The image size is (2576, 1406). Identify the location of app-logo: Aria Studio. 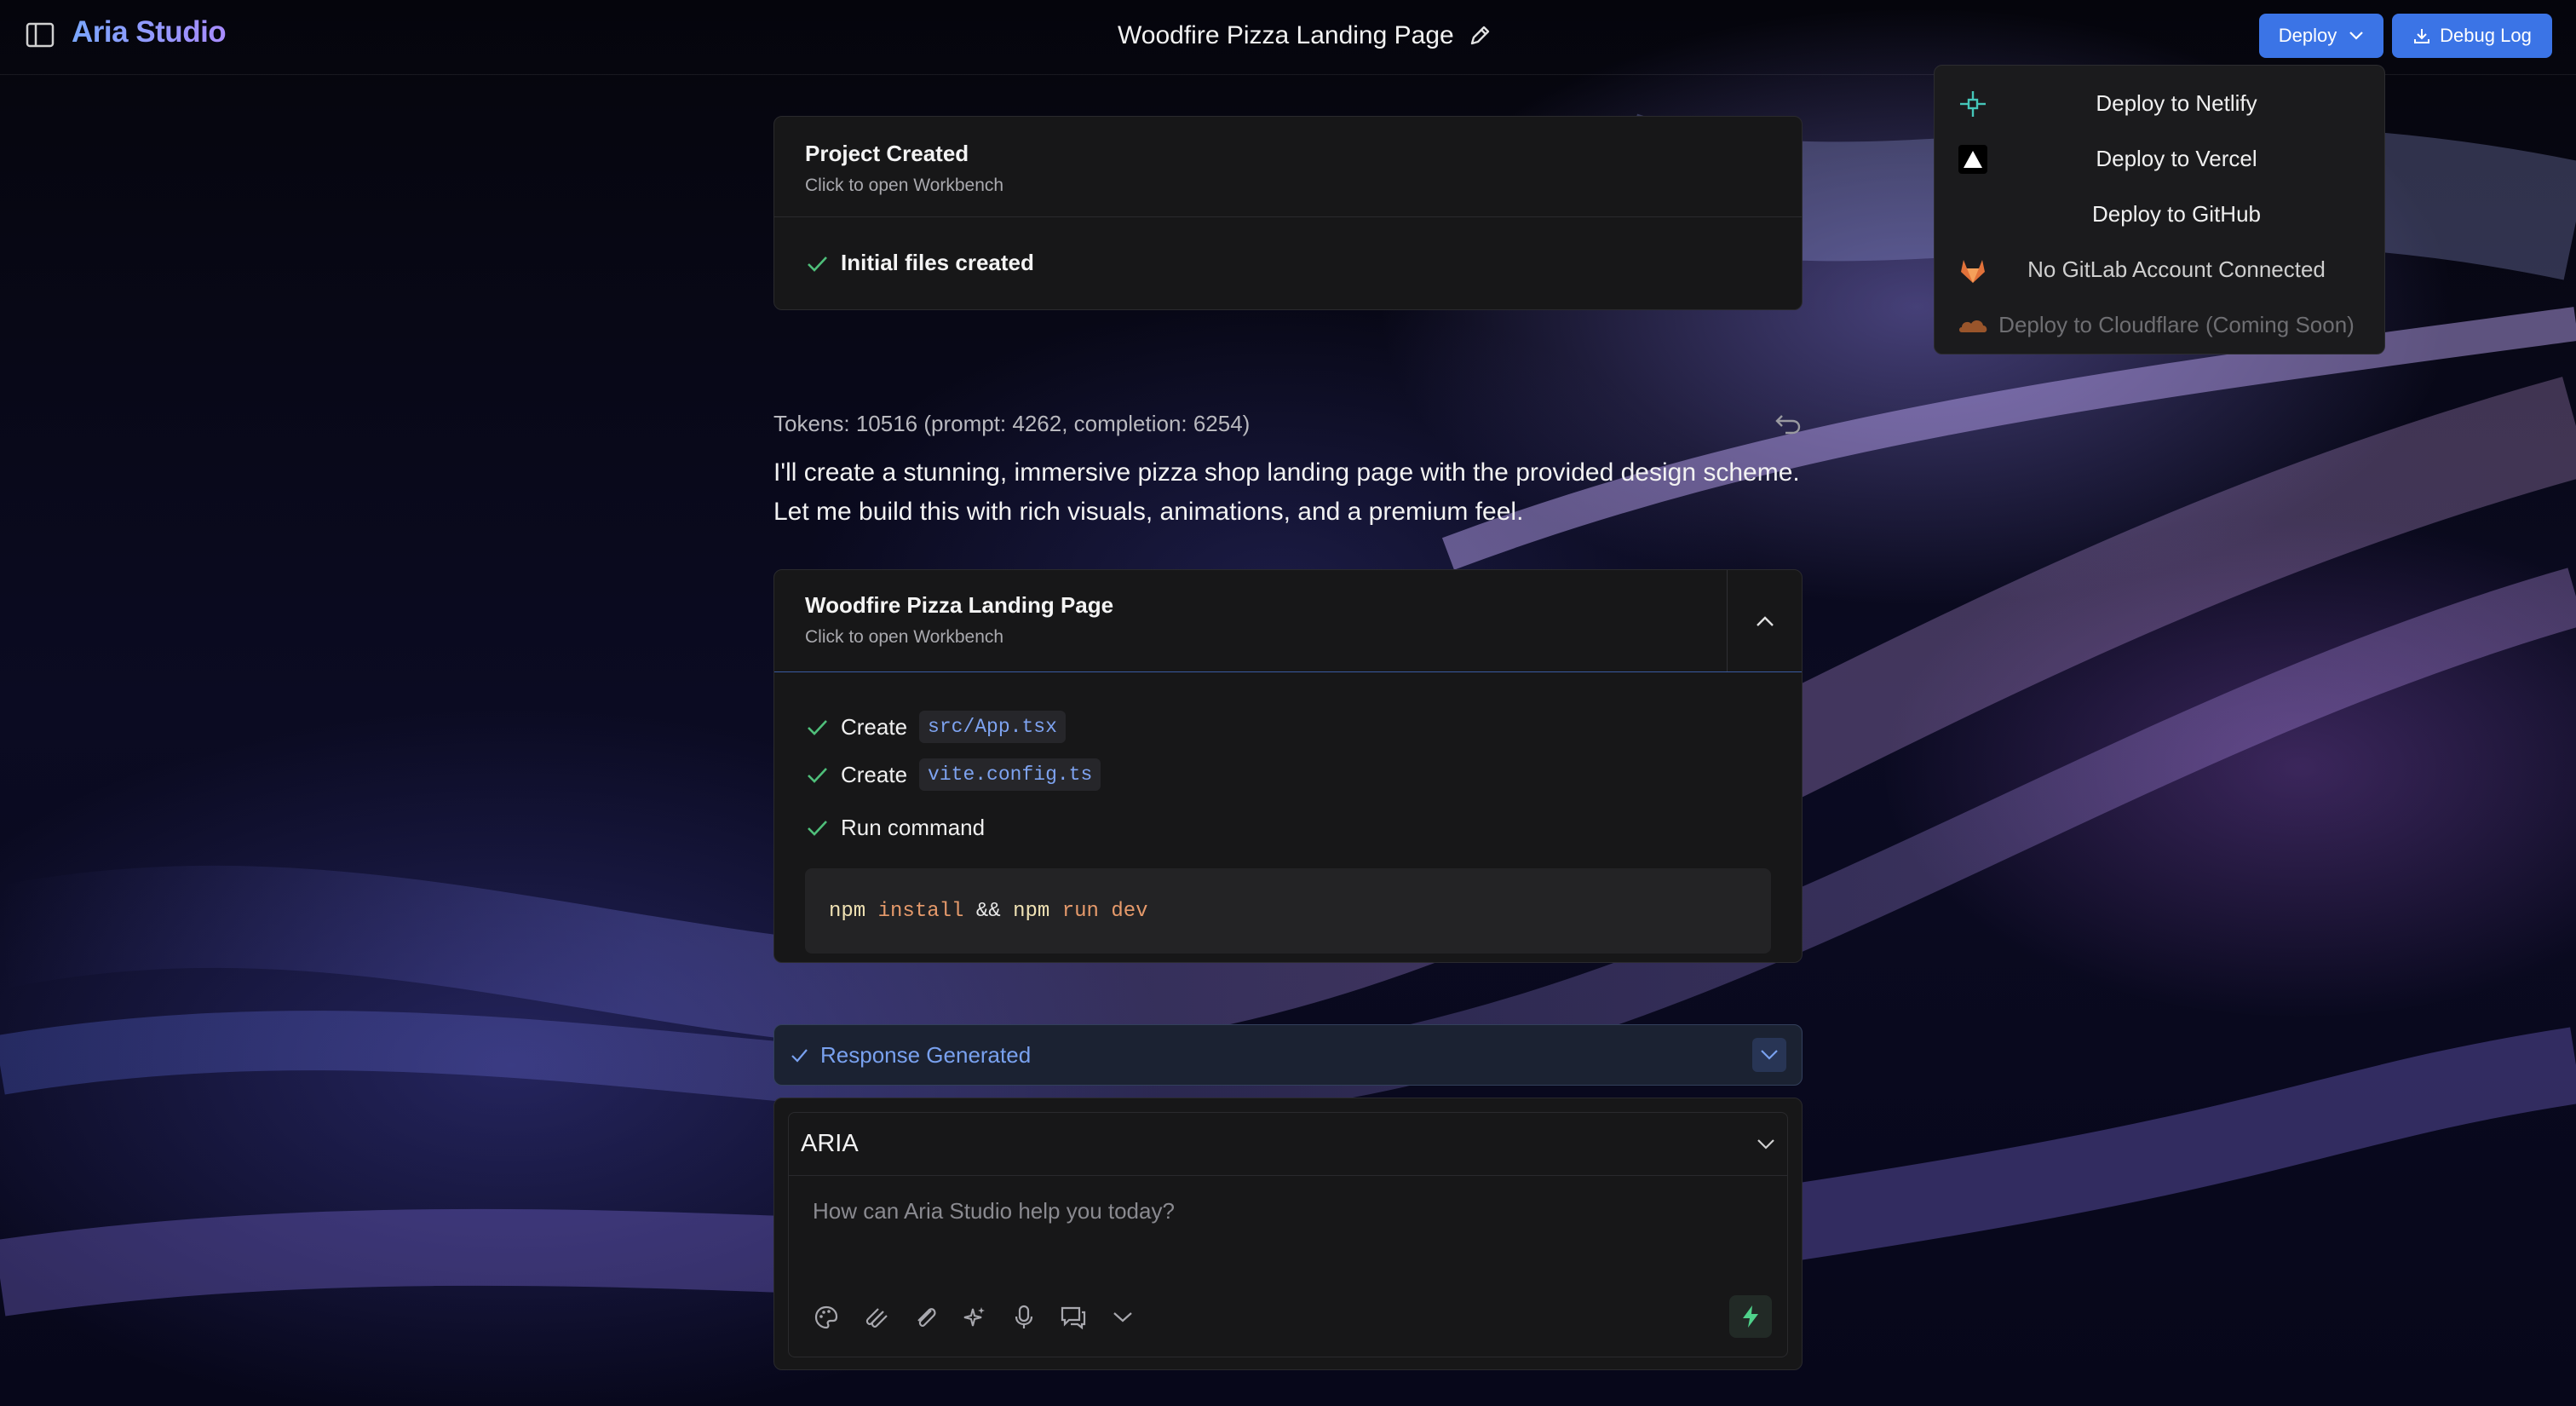
(150, 32).